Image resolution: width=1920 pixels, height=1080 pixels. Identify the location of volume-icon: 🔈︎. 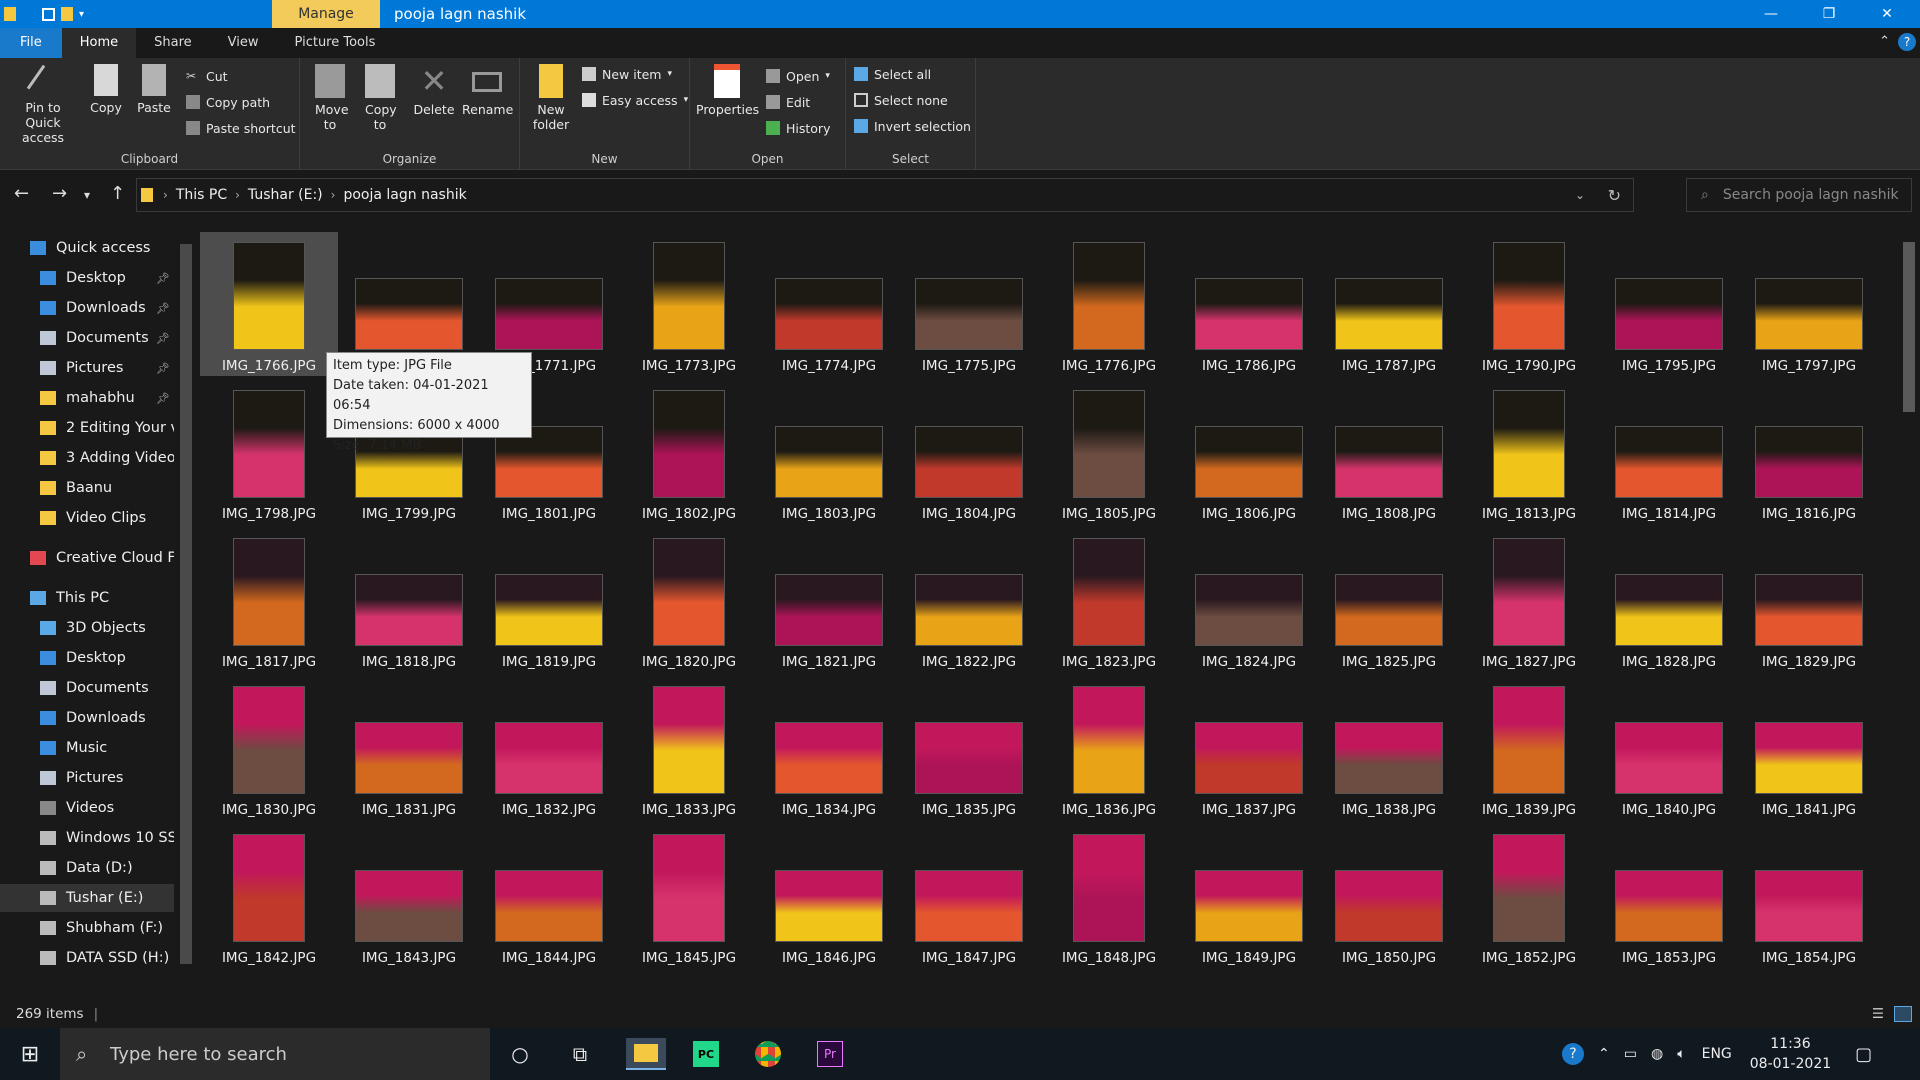
(1681, 1054).